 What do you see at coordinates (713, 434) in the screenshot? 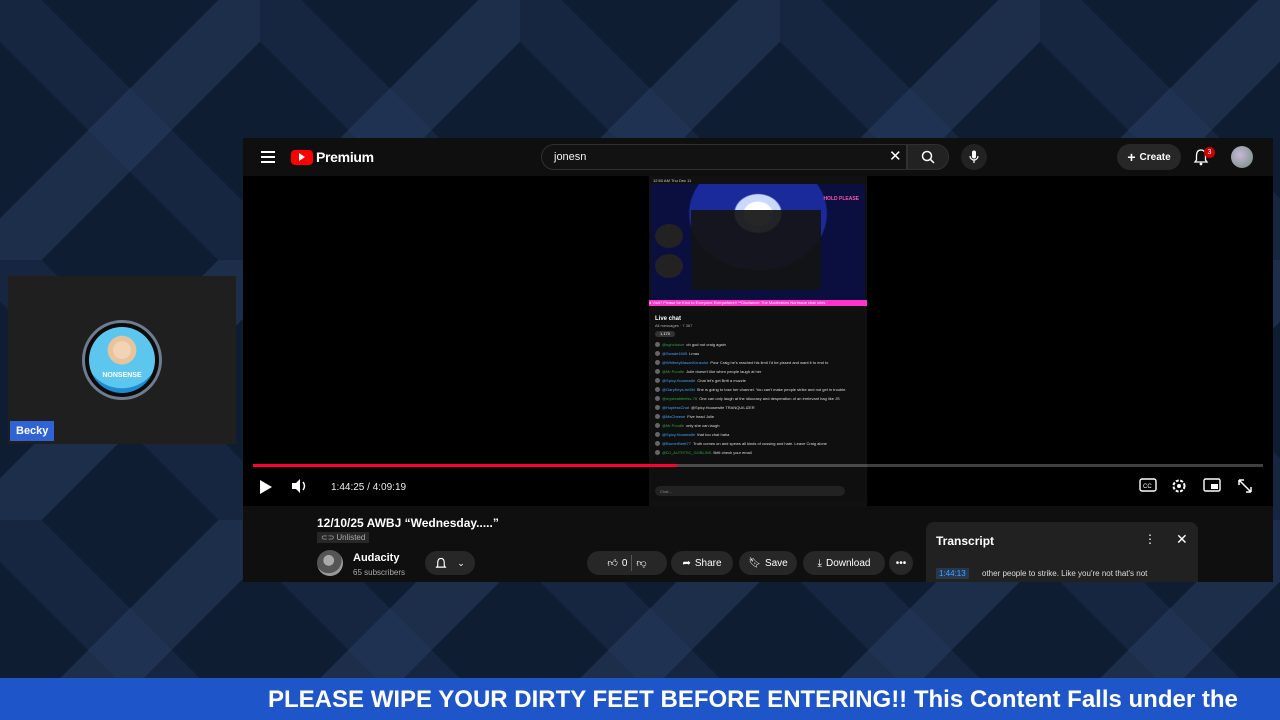
I see `chat-text: that too chat haha` at bounding box center [713, 434].